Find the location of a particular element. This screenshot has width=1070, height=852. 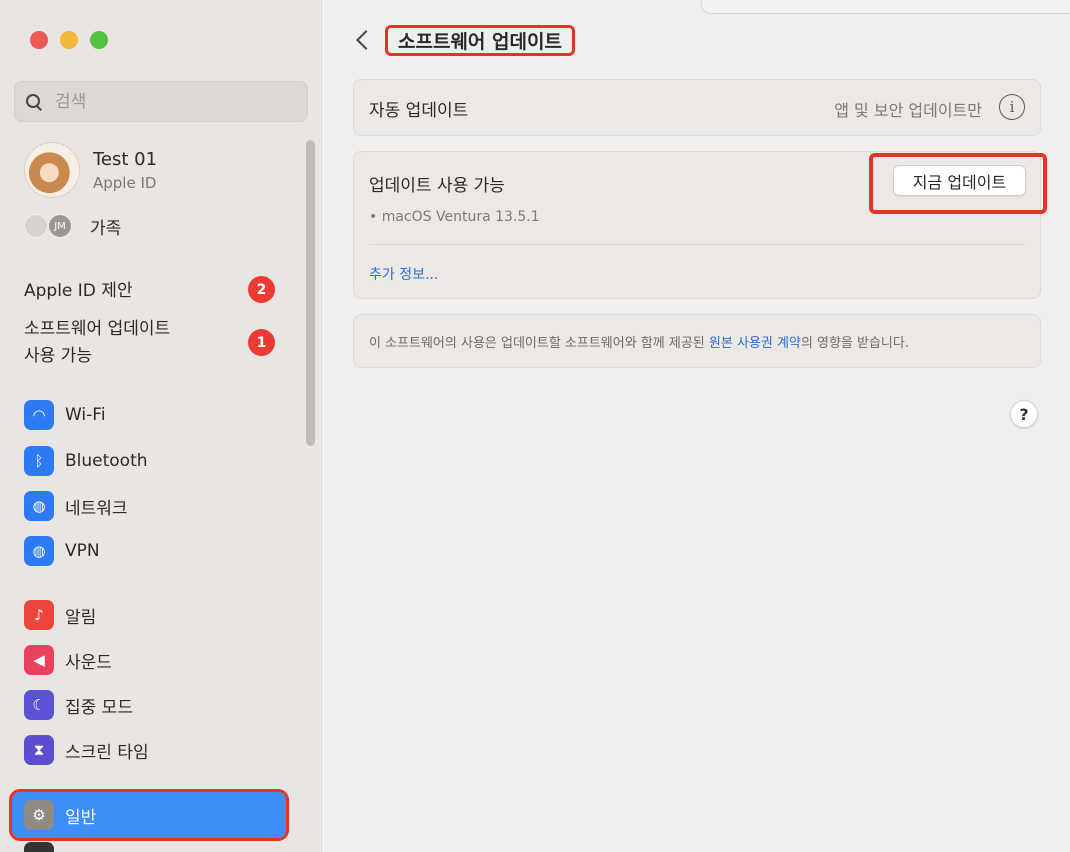

sidebar-item-focus: ☾ 집중 모드 is located at coordinates (78, 705).